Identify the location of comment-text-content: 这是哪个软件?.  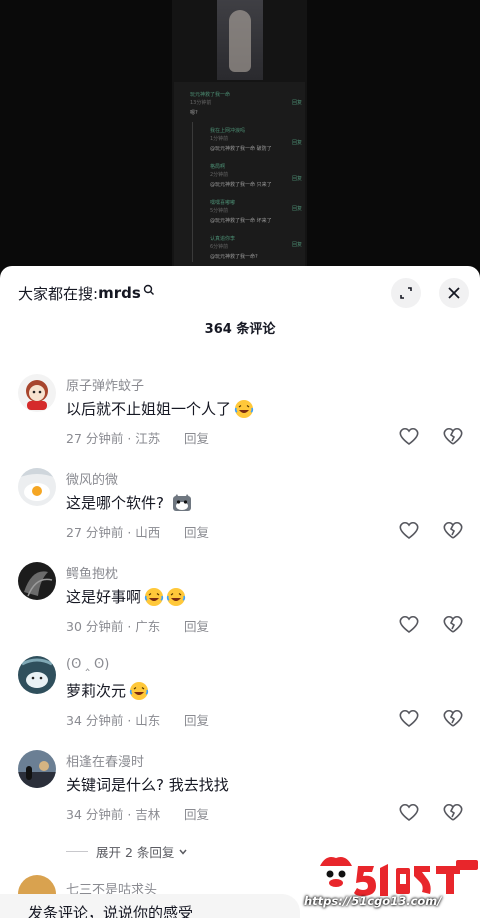
(115, 503).